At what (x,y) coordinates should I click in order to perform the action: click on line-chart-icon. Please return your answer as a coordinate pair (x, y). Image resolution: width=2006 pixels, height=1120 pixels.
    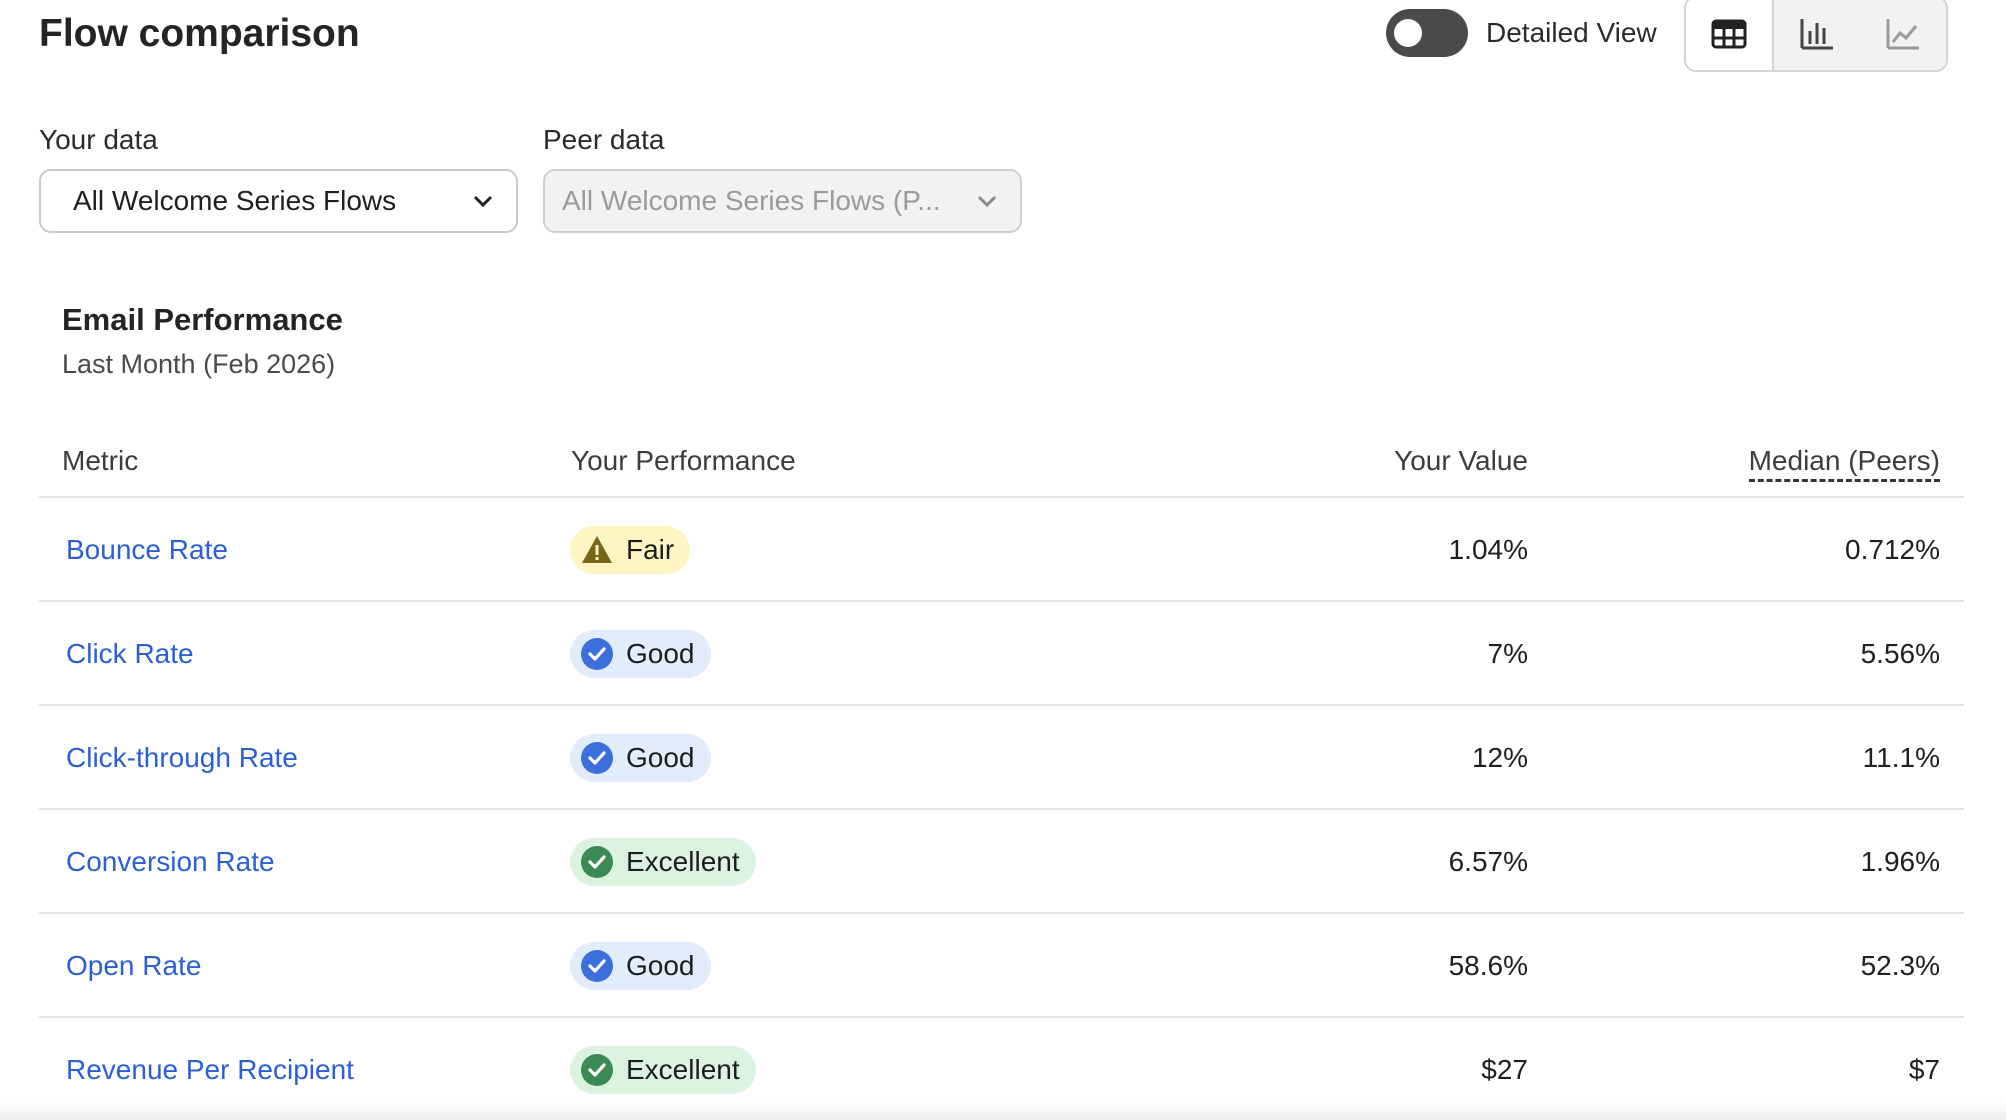
    Looking at the image, I should click on (1902, 34).